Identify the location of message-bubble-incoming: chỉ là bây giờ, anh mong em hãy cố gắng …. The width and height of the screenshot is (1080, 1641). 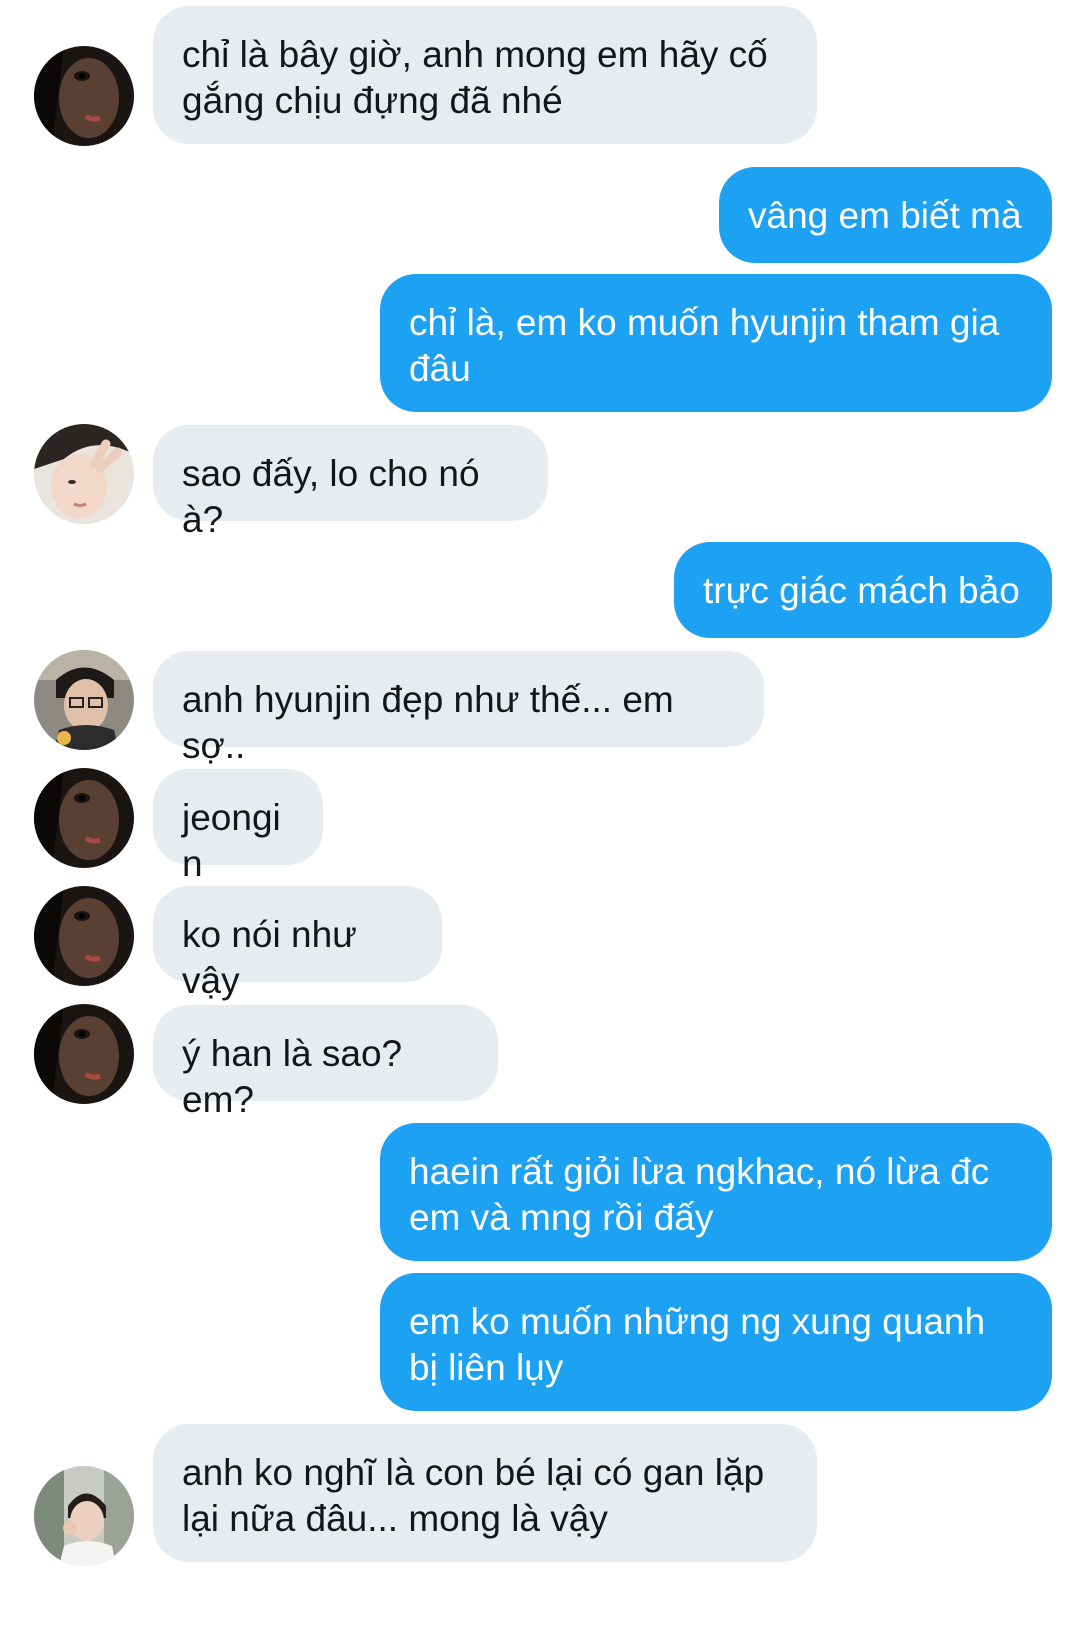
(485, 75).